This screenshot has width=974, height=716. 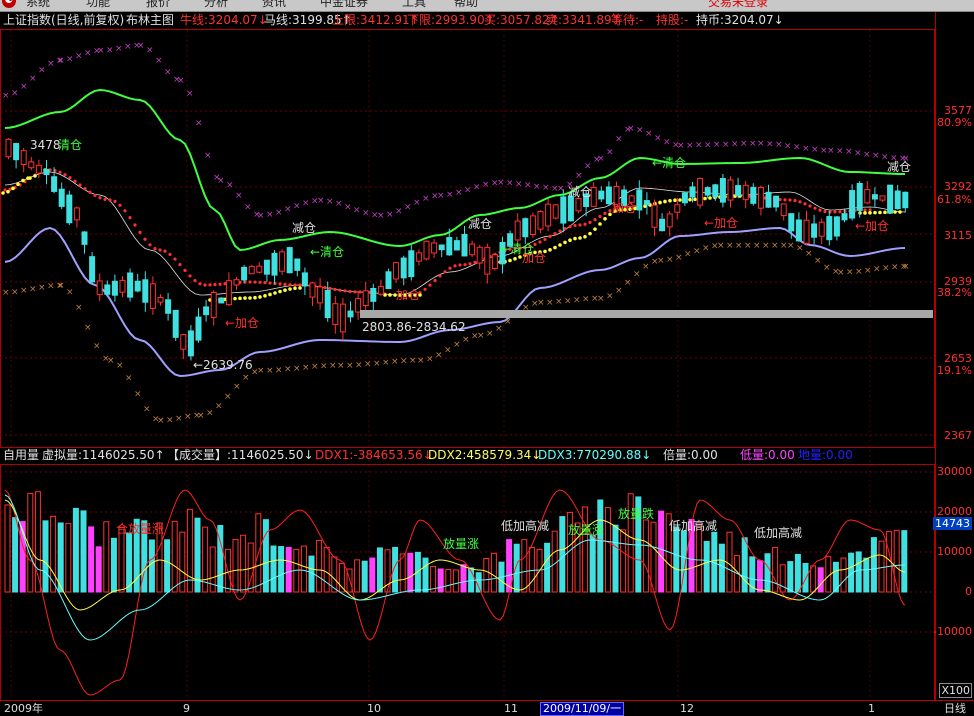 I want to click on volume-panel-title: 自用量, so click(x=21, y=455).